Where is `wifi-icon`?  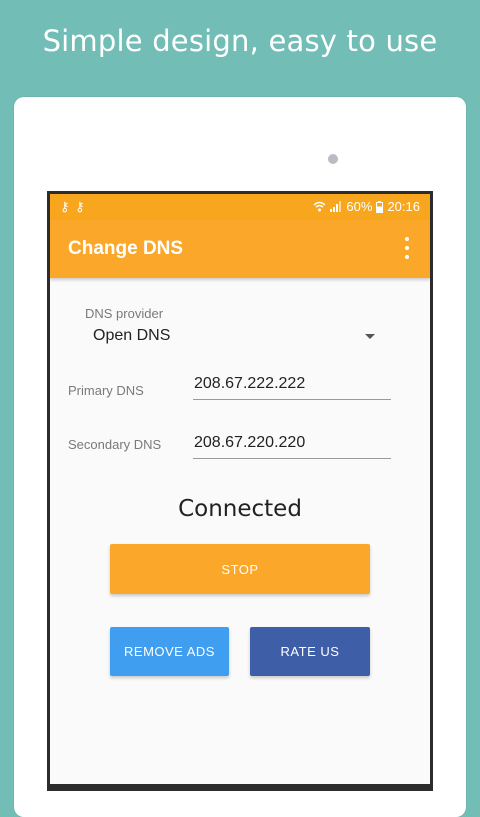 wifi-icon is located at coordinates (319, 206).